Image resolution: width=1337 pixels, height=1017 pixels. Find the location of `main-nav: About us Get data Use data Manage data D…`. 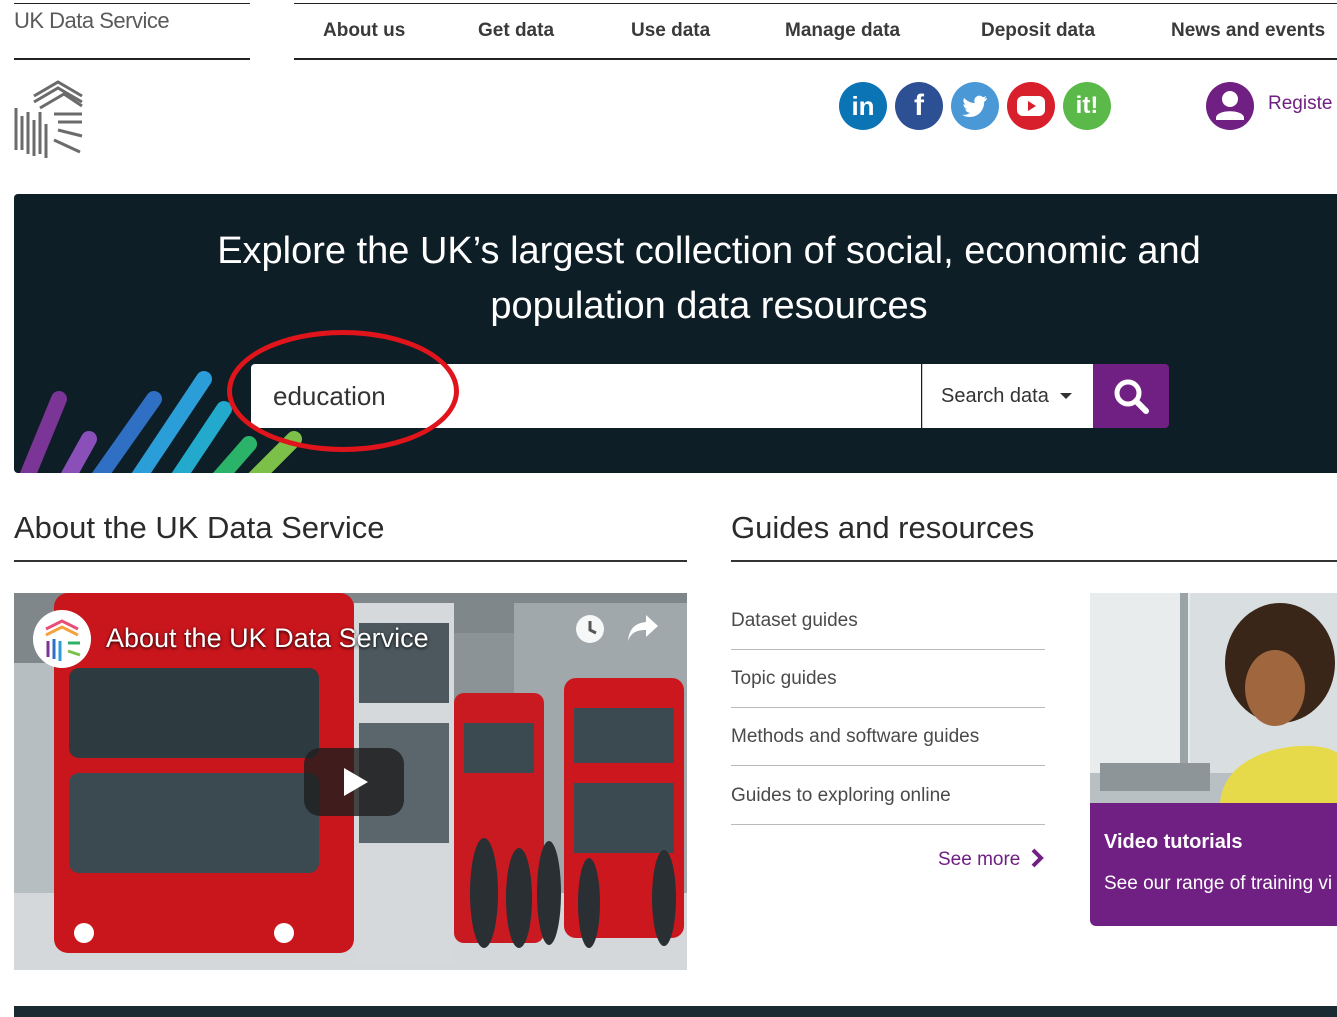

main-nav: About us Get data Use data Manage data D… is located at coordinates (815, 31).